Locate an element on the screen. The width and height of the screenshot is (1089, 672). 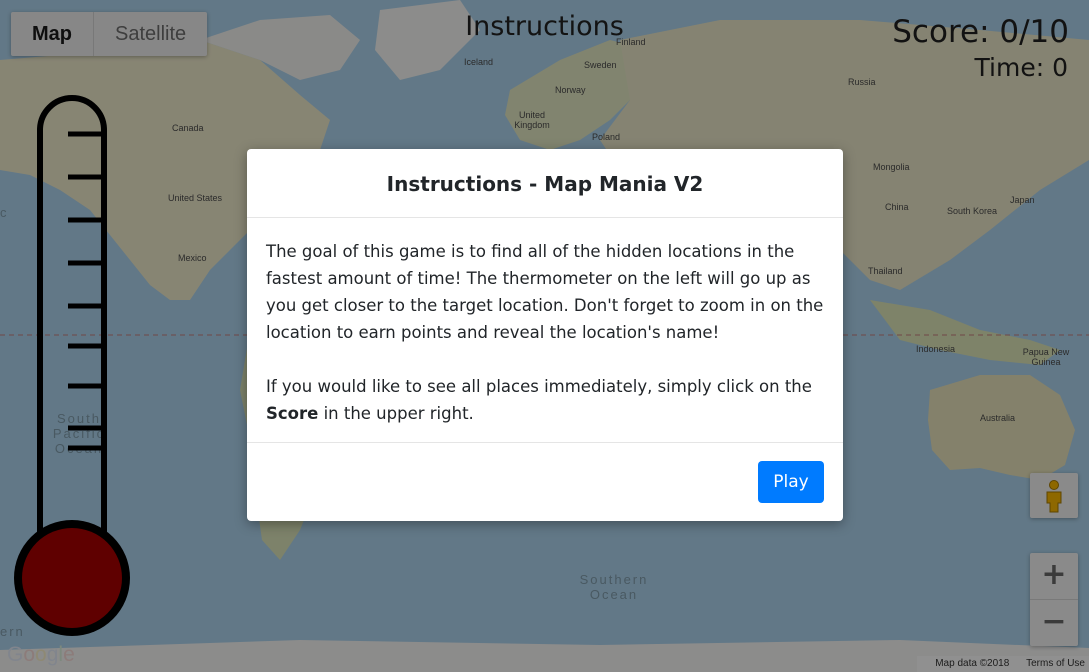
modal-header: Instructions - Map Mania V2 is located at coordinates (545, 183).